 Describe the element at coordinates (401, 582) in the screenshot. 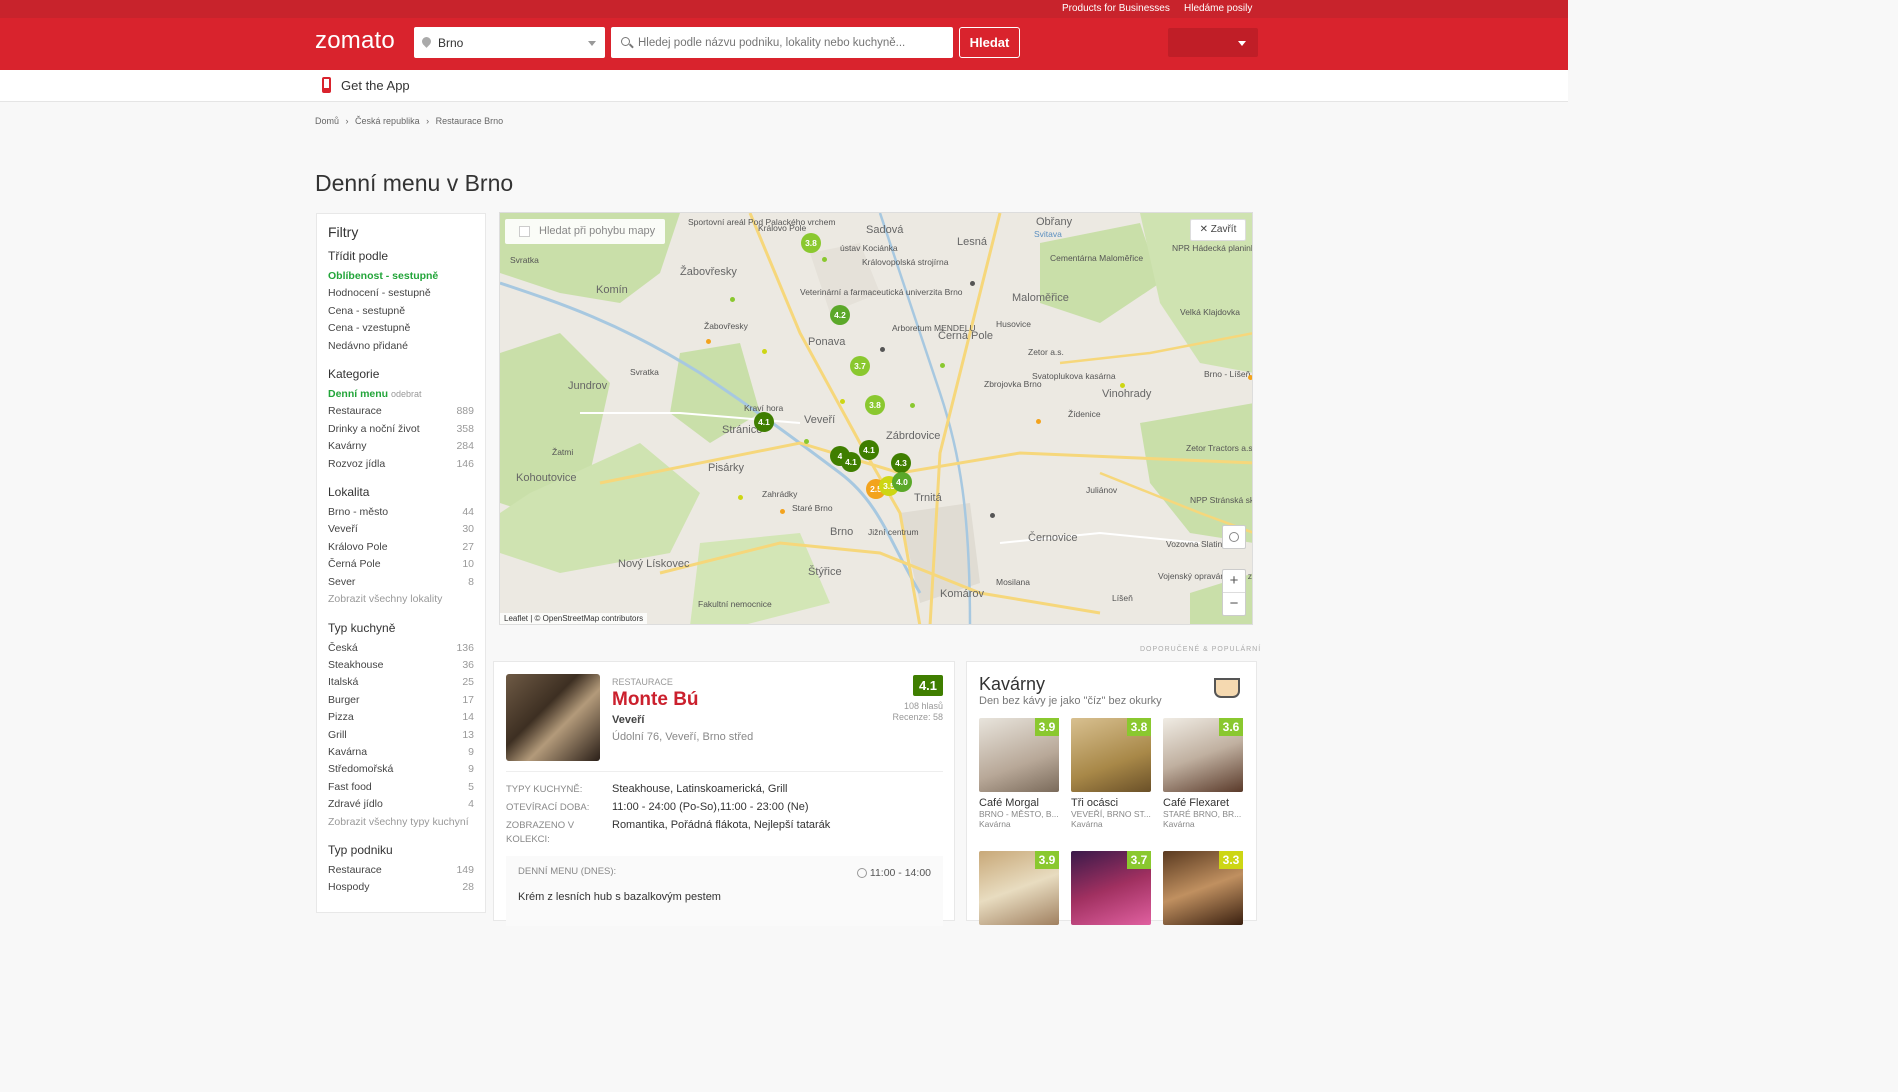

I see `locality-item: Sever 8` at that location.